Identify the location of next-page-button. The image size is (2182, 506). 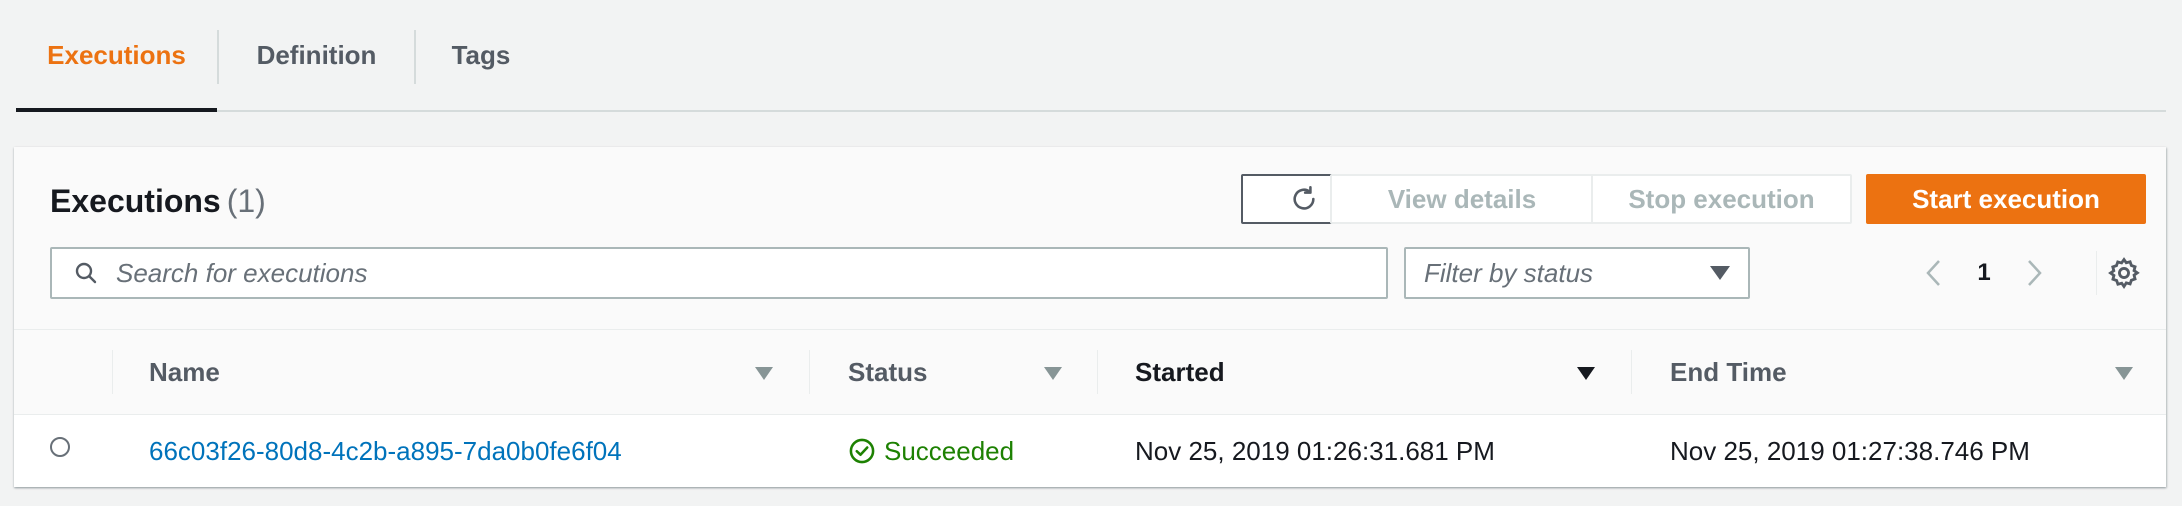
(2034, 273).